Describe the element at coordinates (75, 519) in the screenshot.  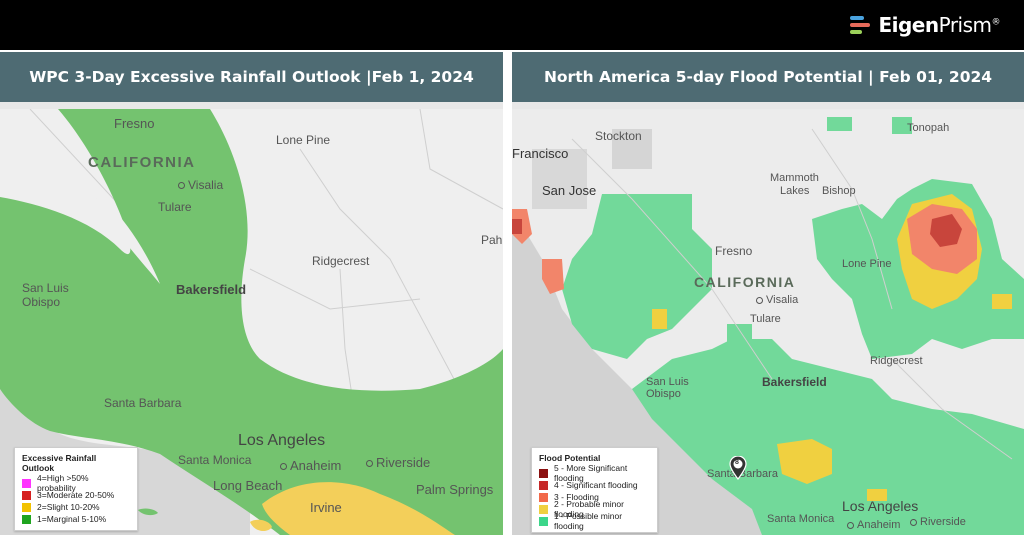
I see `legend-item: 1=Marginal 5-10%` at that location.